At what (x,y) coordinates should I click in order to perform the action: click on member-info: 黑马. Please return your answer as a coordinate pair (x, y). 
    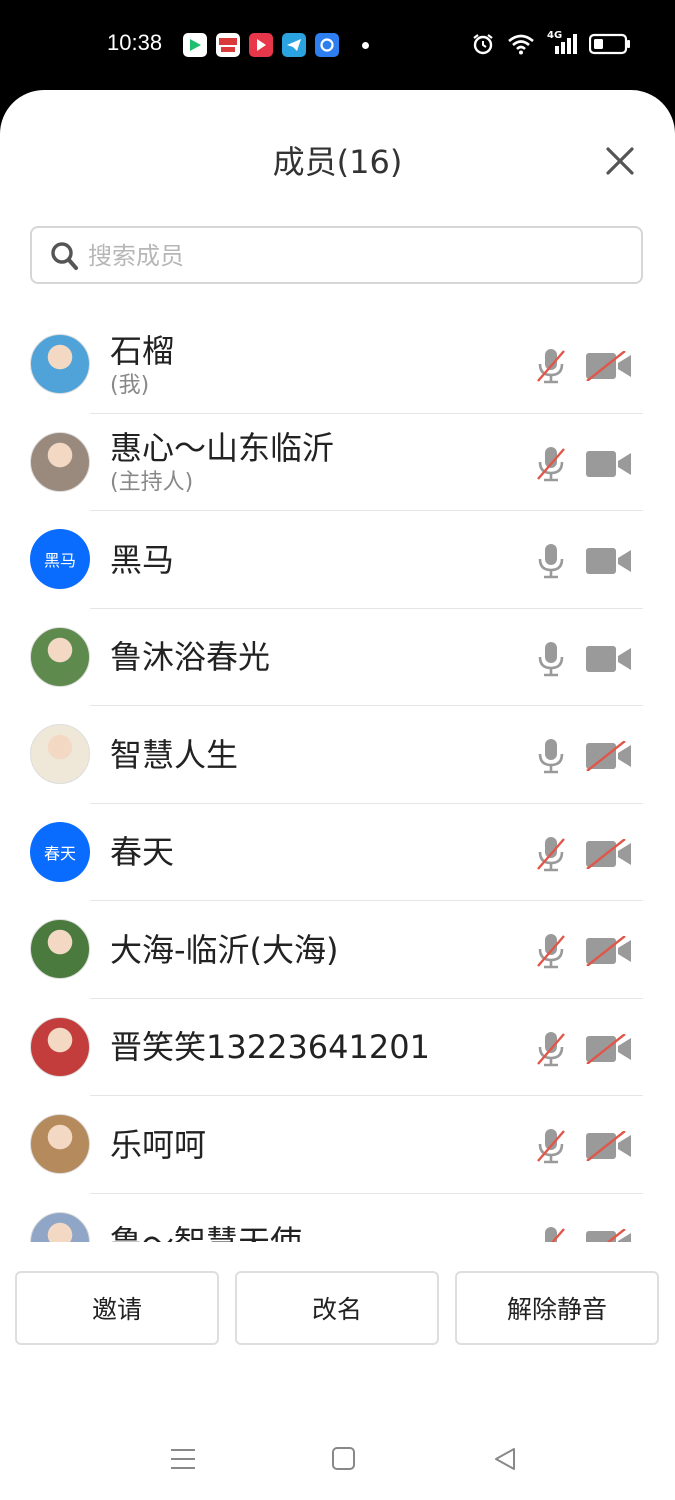
    Looking at the image, I should click on (142, 559).